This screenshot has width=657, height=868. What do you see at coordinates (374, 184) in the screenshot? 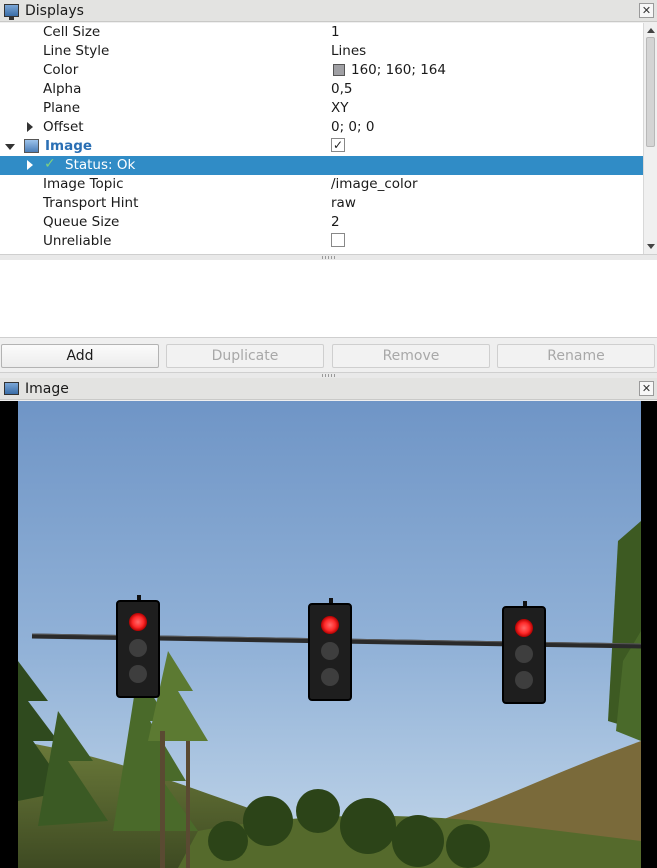
I see `property-value: /image_color` at bounding box center [374, 184].